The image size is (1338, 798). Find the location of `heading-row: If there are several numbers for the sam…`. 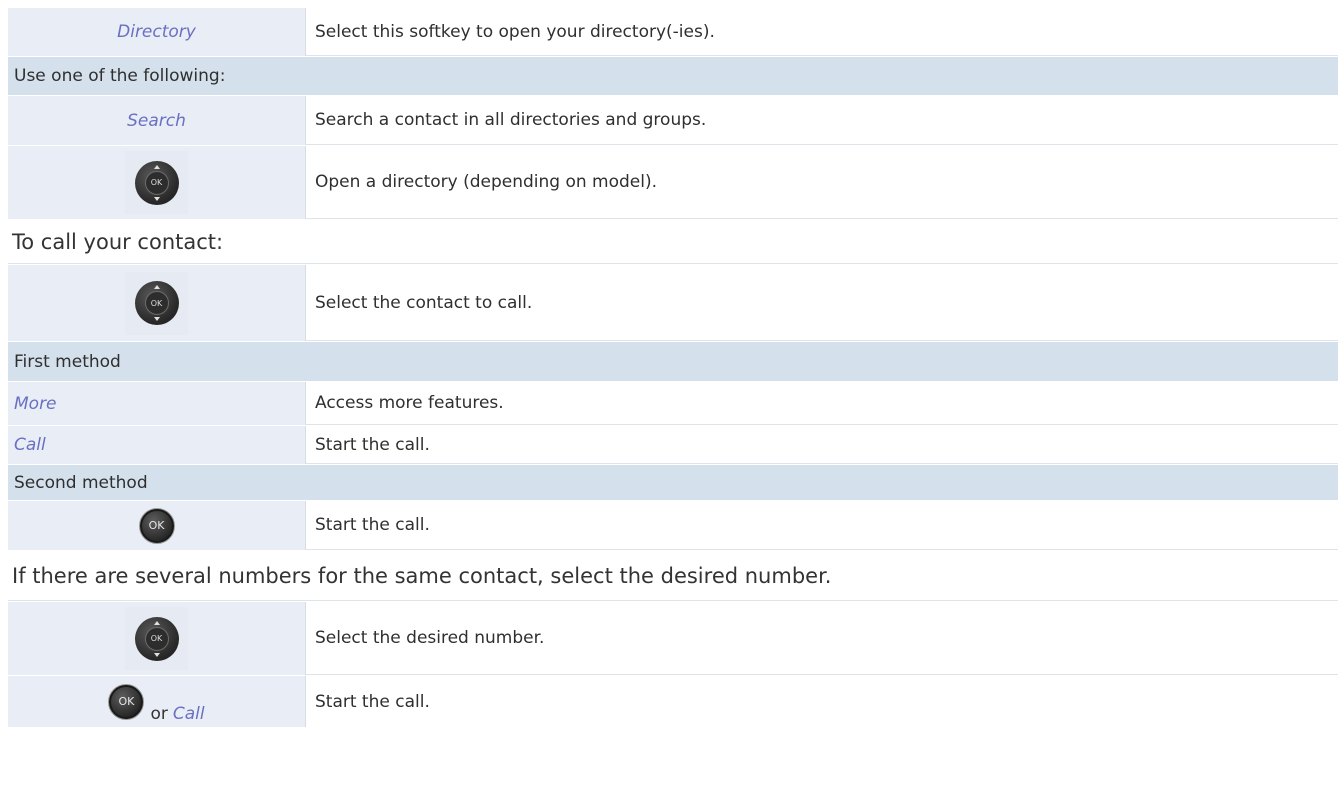

heading-row: If there are several numbers for the sam… is located at coordinates (673, 576).